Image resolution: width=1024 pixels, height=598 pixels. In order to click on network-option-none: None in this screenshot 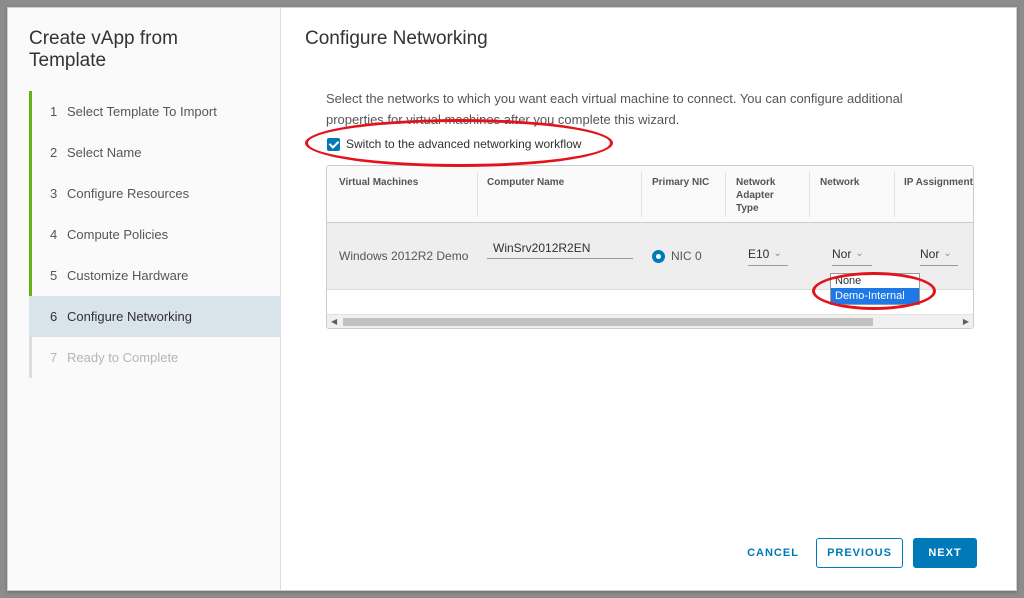, I will do `click(875, 281)`.